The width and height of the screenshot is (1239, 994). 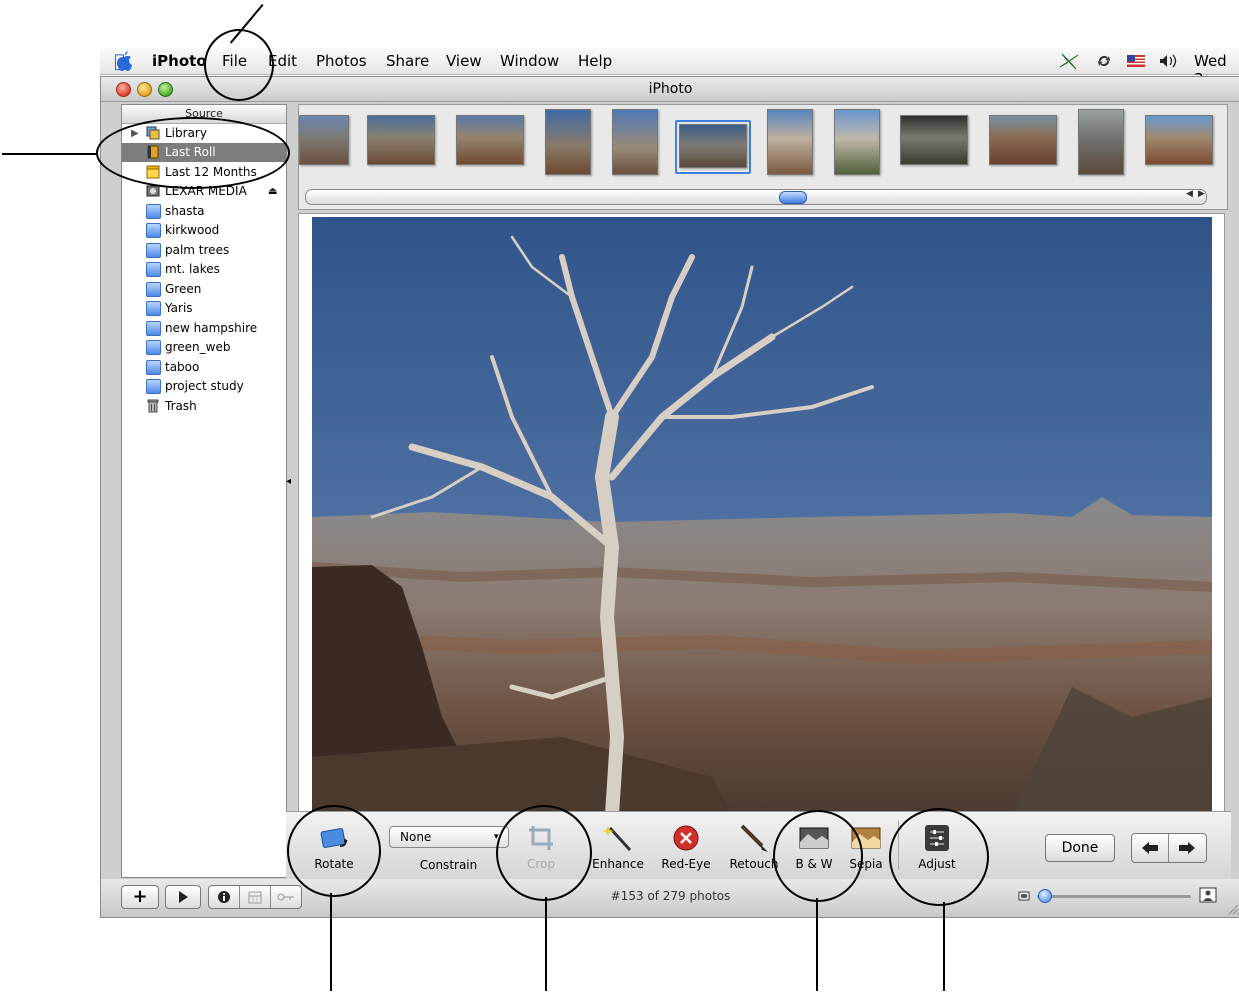 What do you see at coordinates (546, 944) in the screenshot?
I see `annotation-line-crop` at bounding box center [546, 944].